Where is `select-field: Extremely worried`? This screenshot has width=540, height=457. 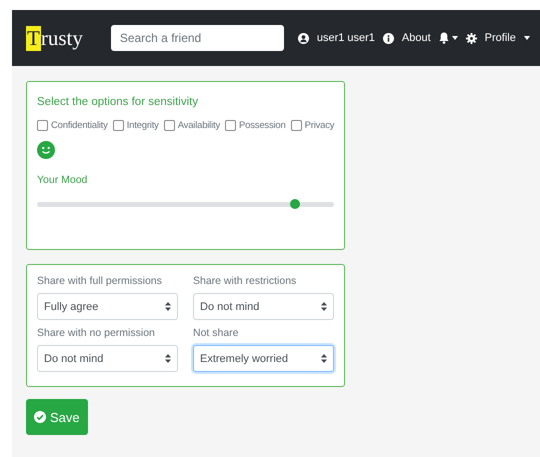 select-field: Extremely worried is located at coordinates (263, 358).